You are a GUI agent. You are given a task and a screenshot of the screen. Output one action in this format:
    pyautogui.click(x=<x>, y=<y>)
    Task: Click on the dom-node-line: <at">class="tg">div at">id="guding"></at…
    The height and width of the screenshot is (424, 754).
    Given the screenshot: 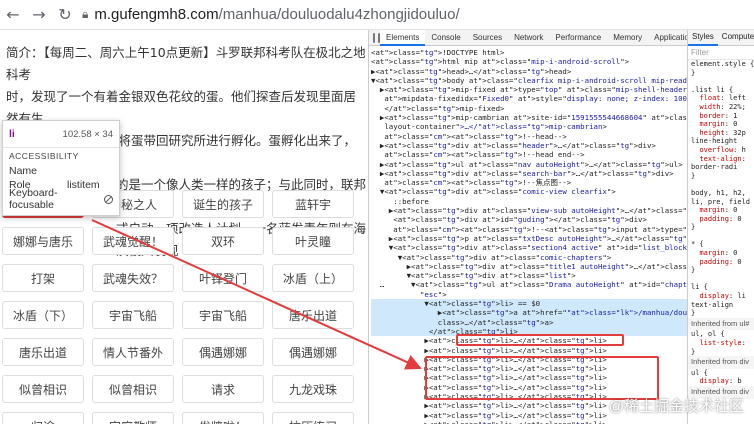 What is the action you would take?
    pyautogui.click(x=529, y=219)
    